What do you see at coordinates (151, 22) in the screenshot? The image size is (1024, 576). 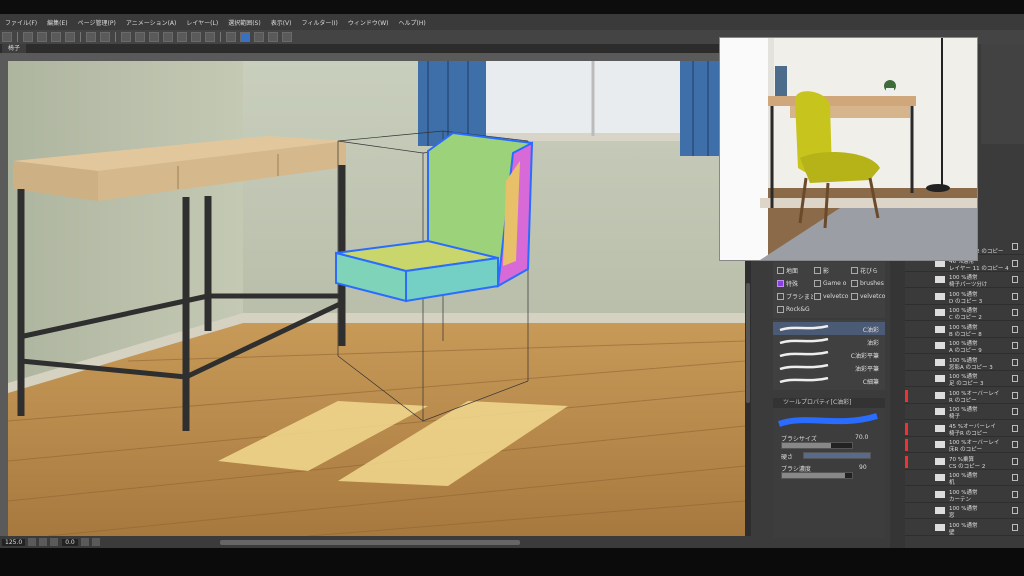 I see `menu-item: アニメーション(A)` at bounding box center [151, 22].